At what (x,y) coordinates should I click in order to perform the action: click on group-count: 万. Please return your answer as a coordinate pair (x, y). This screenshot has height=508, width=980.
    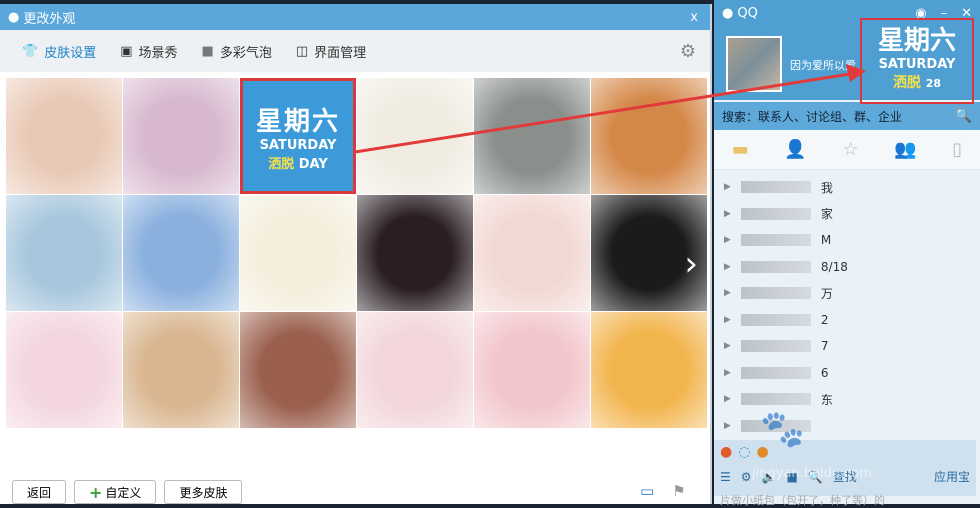
    Looking at the image, I should click on (826, 293).